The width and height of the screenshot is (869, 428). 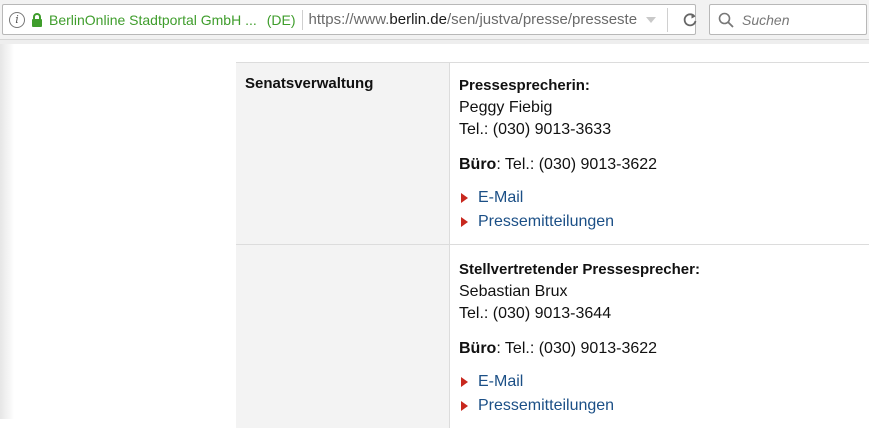 What do you see at coordinates (418, 19) in the screenshot?
I see `url-host: berlin.de` at bounding box center [418, 19].